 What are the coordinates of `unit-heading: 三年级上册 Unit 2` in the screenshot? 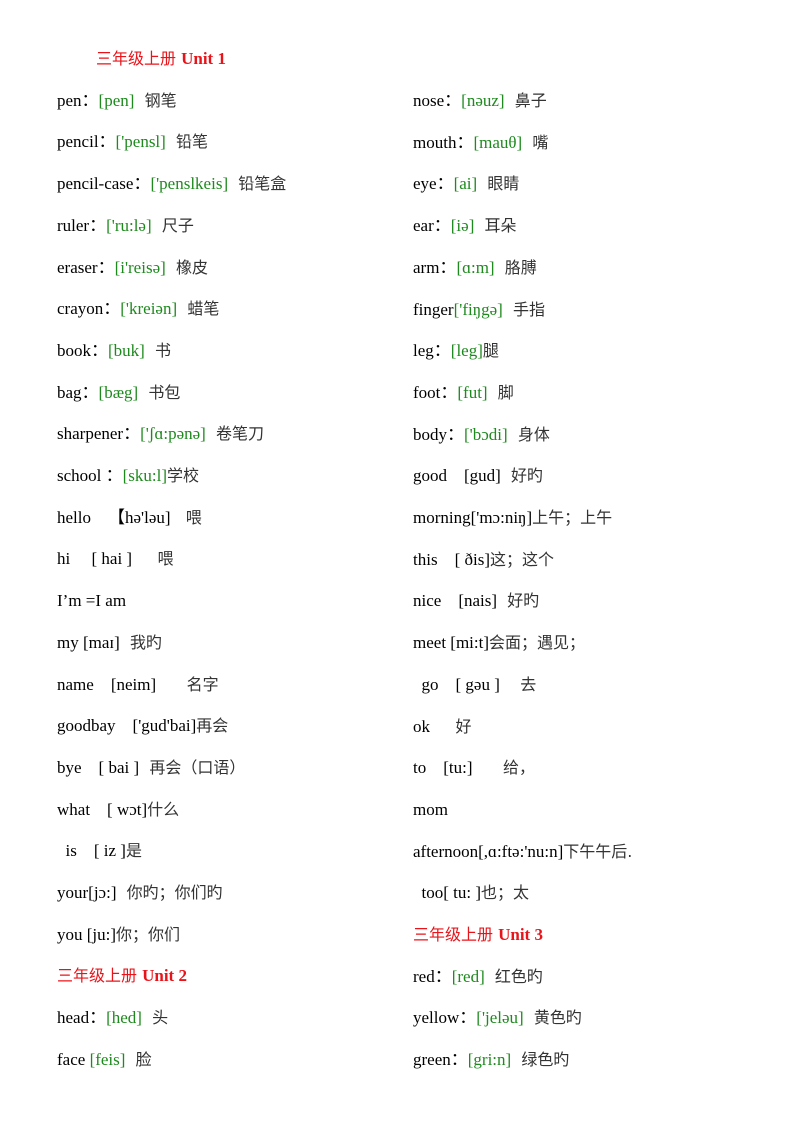 It's located at (122, 976).